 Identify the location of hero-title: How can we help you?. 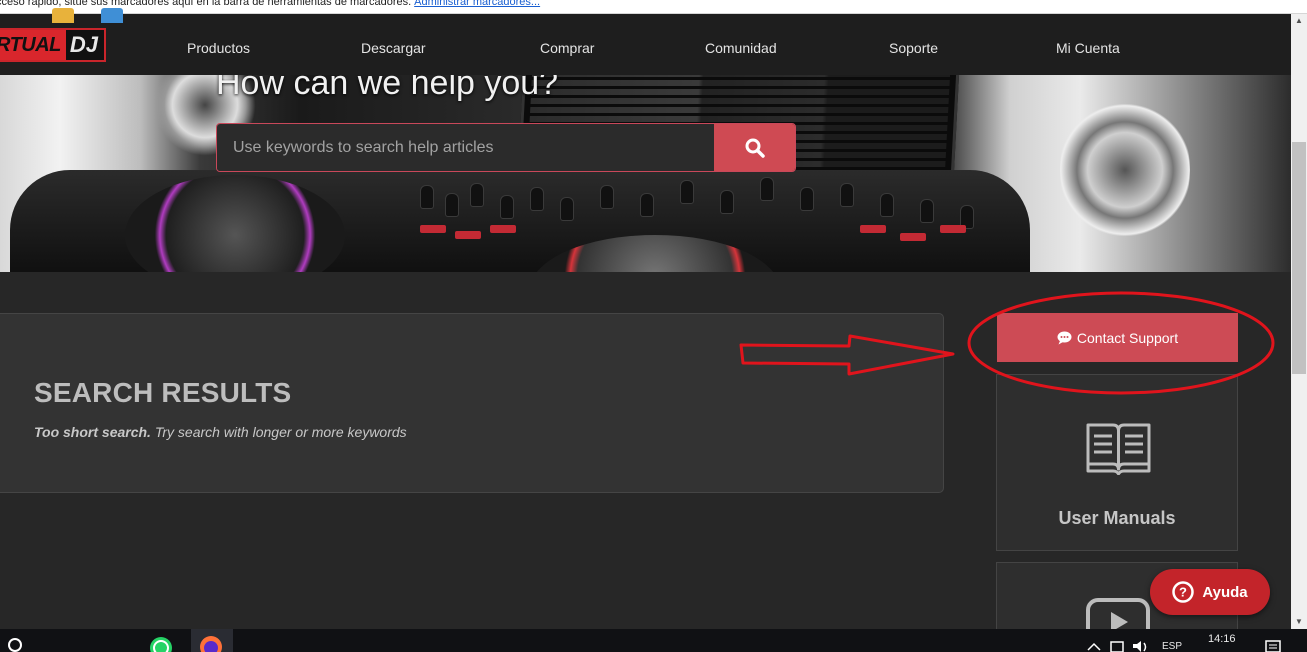
(387, 88).